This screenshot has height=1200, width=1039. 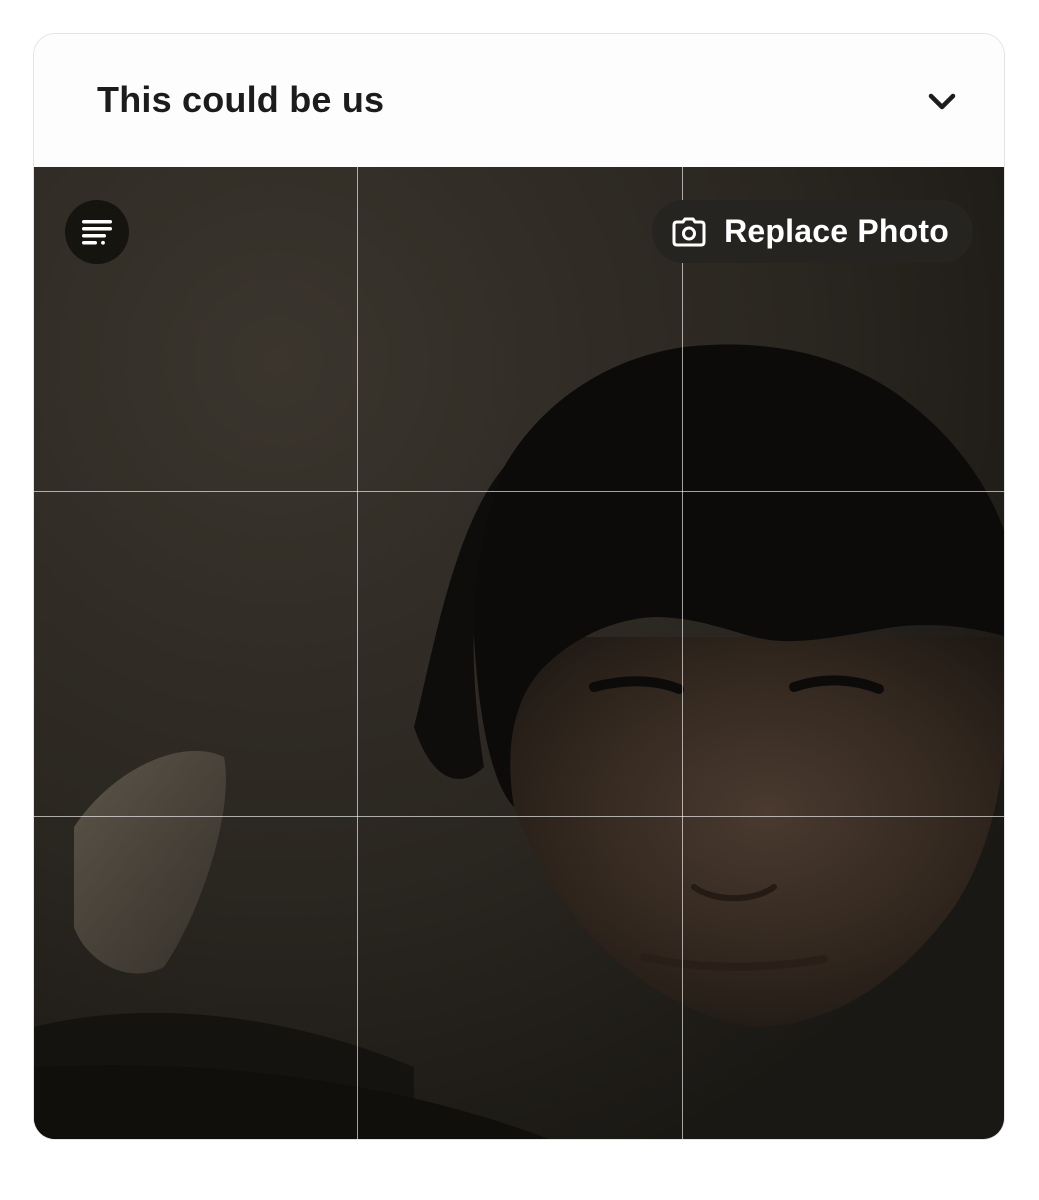 I want to click on chevron-down-icon, so click(x=942, y=101).